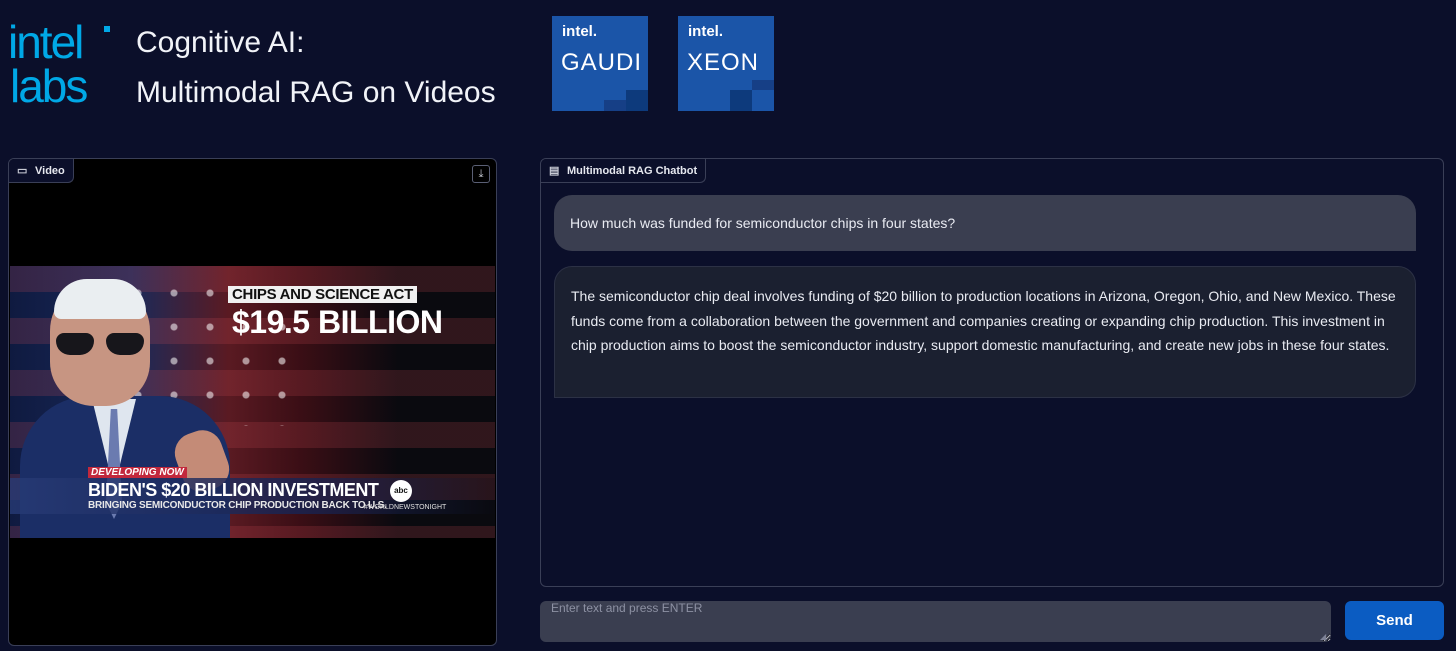 The width and height of the screenshot is (1456, 651). What do you see at coordinates (935, 621) in the screenshot?
I see `chat-input` at bounding box center [935, 621].